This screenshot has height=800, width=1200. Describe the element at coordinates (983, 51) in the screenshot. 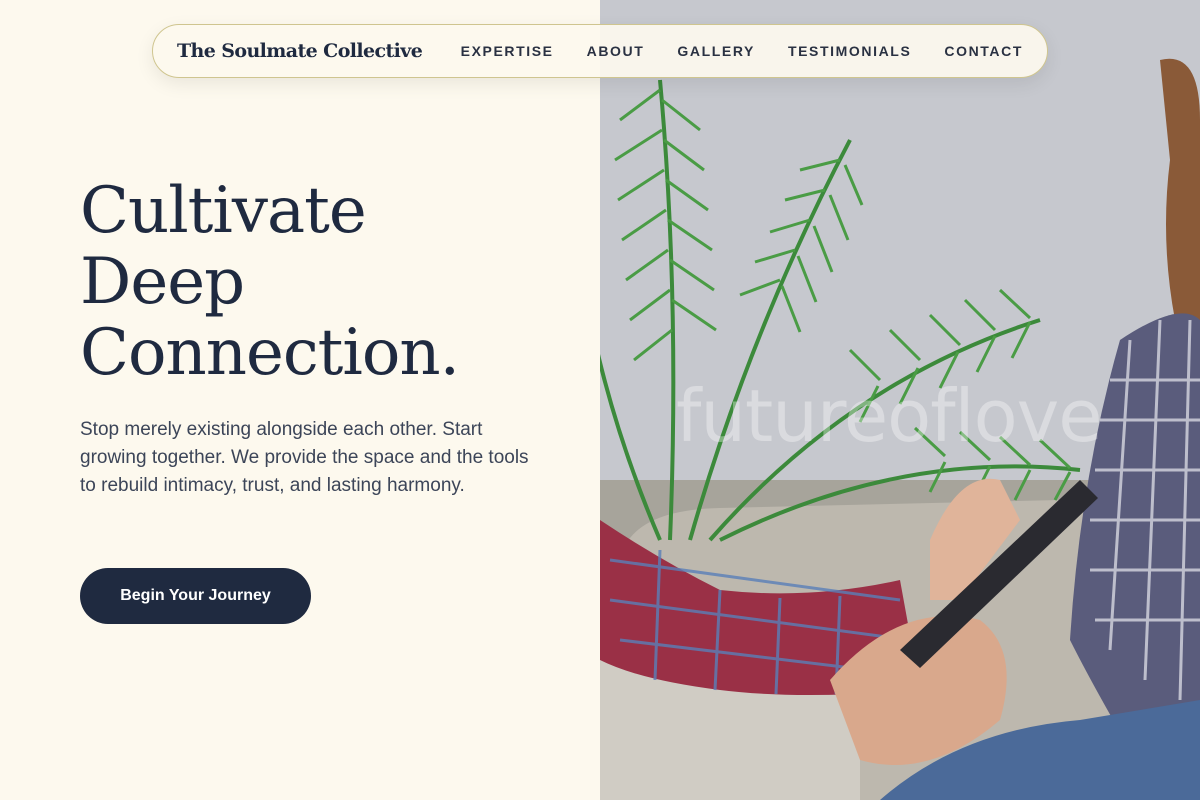

I see `nav-link-contact: CONTACT` at that location.